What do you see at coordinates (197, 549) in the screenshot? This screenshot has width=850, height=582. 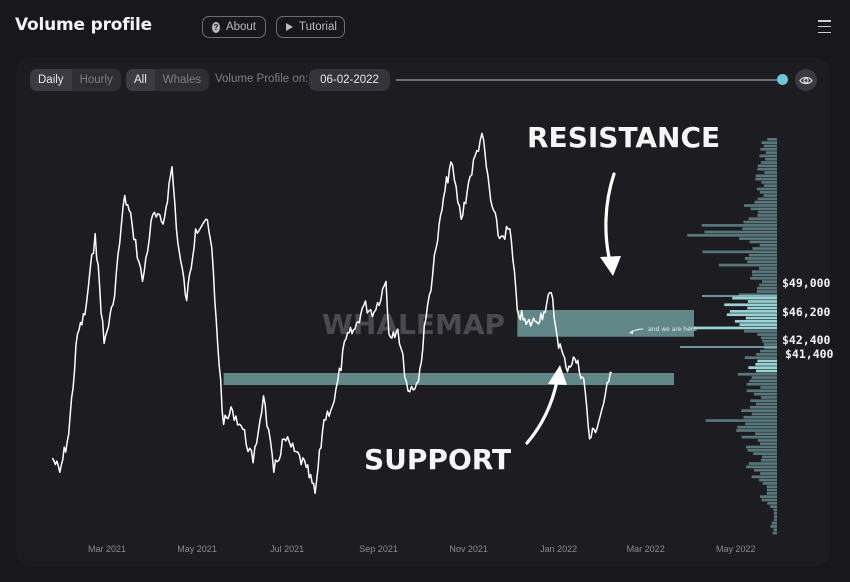 I see `x-tick-label: May 2021` at bounding box center [197, 549].